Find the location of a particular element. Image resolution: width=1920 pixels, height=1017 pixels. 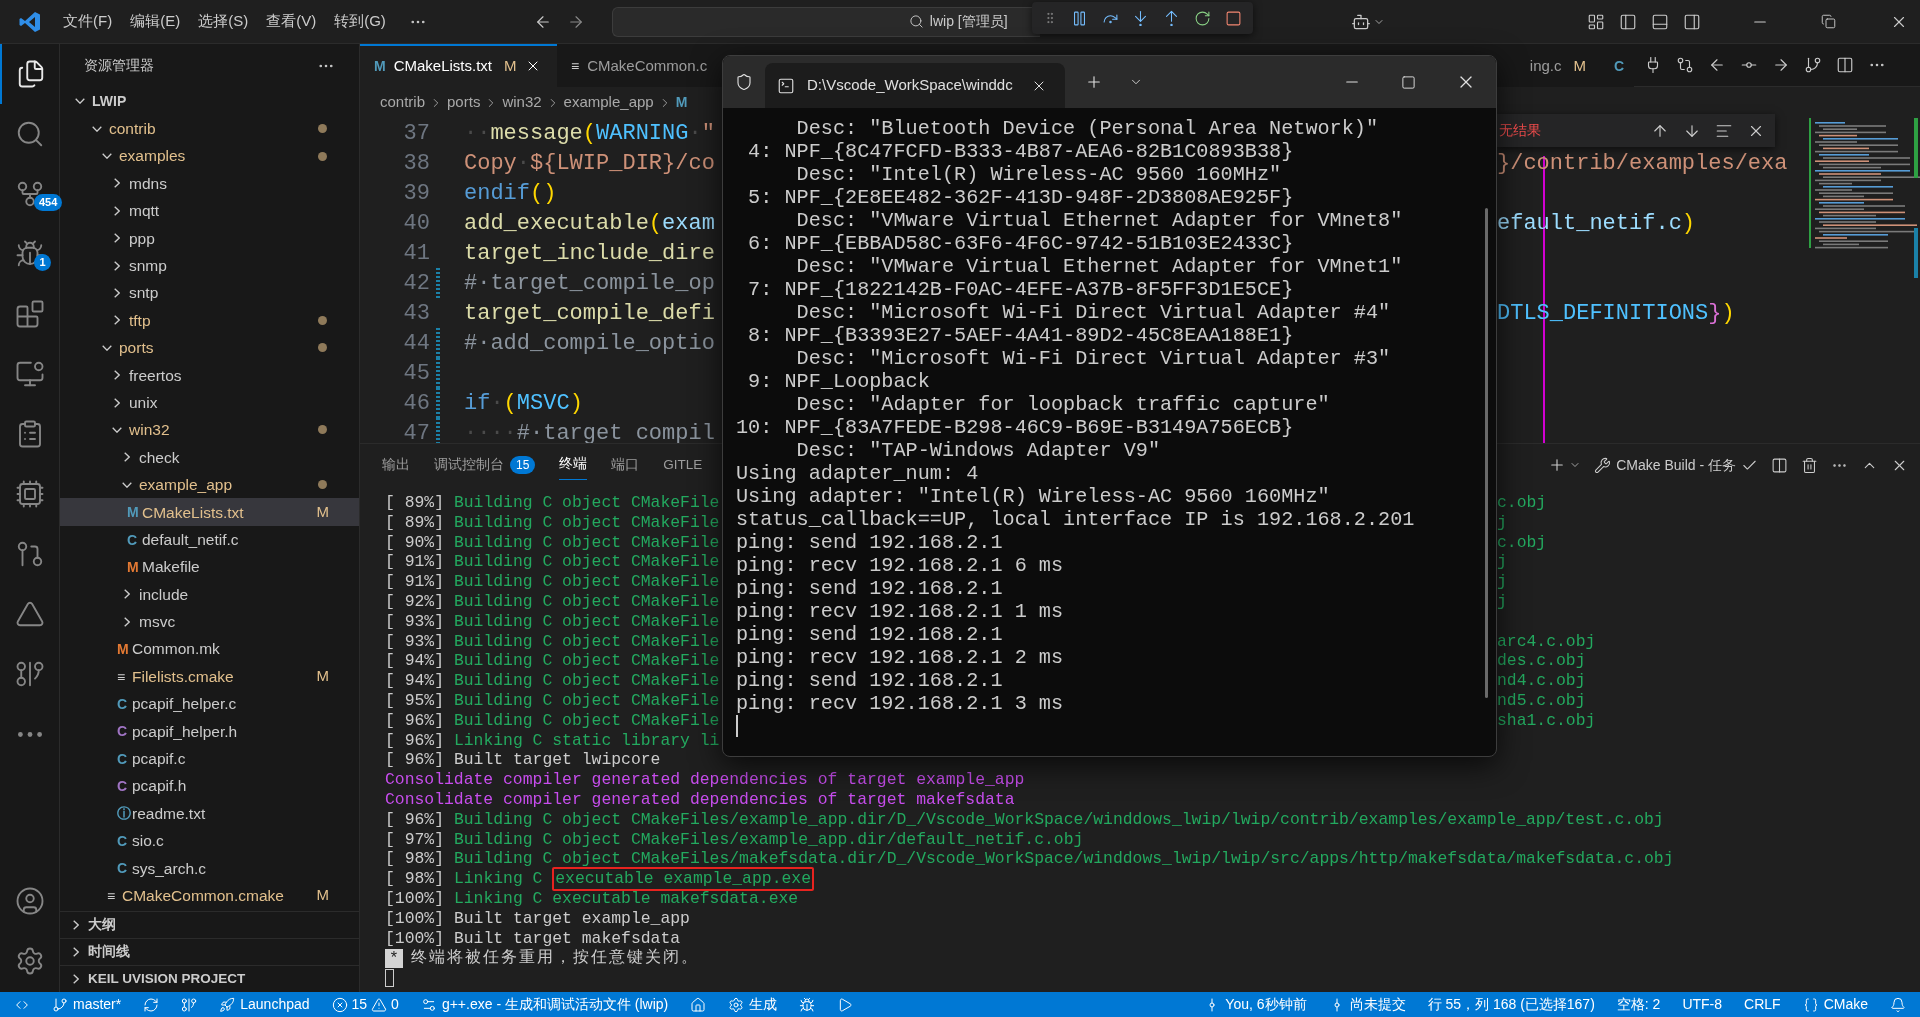

menu-item: 文件(F) is located at coordinates (88, 21).